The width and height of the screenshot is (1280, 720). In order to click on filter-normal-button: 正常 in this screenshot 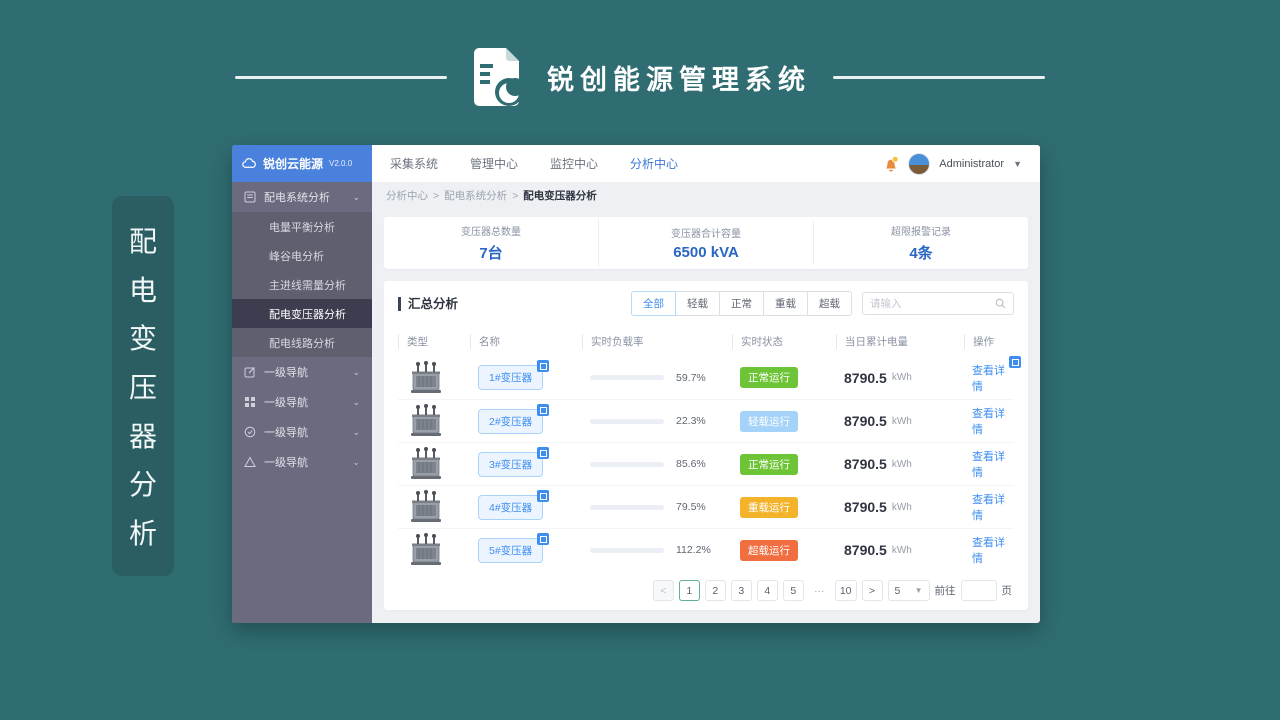, I will do `click(741, 303)`.